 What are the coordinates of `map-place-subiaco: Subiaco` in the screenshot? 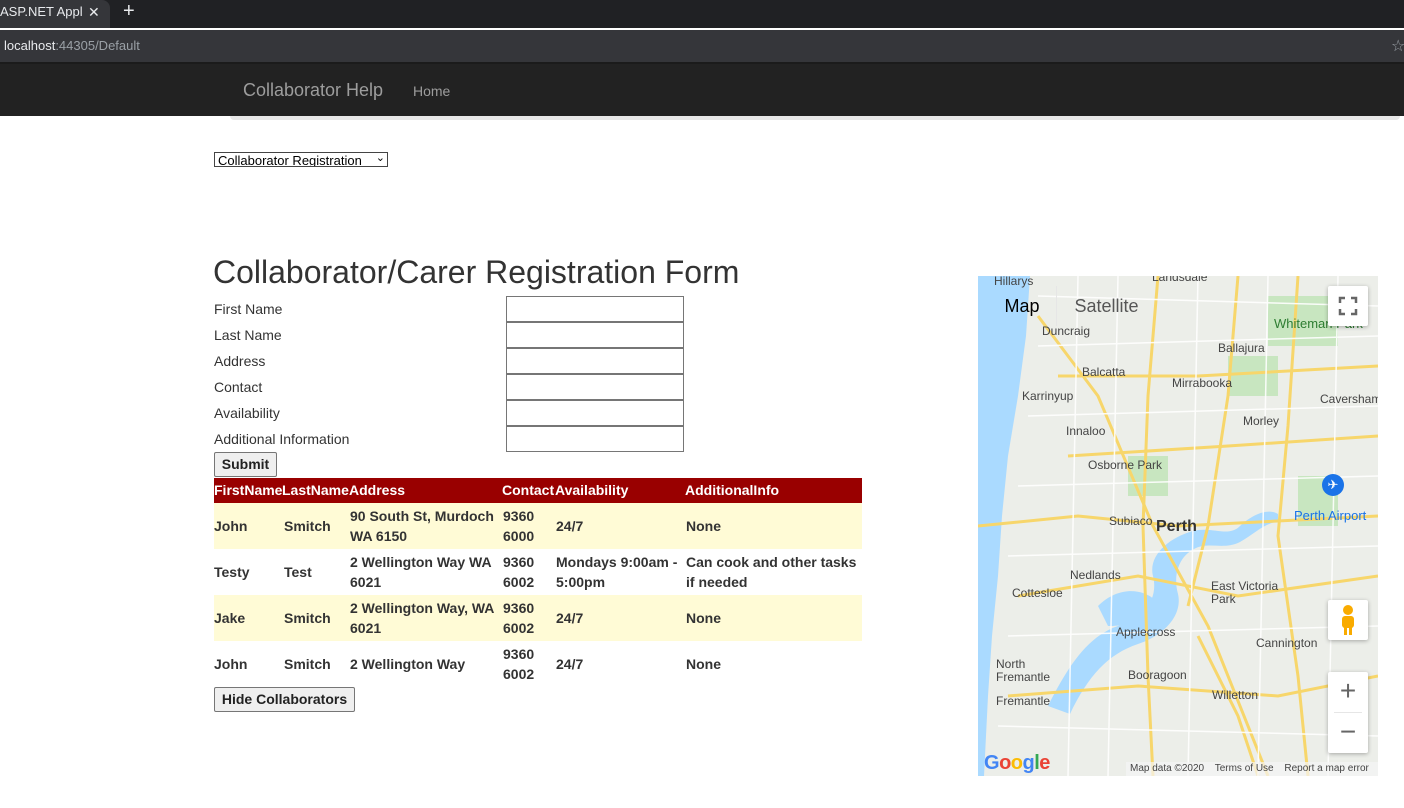 It's located at (1131, 521).